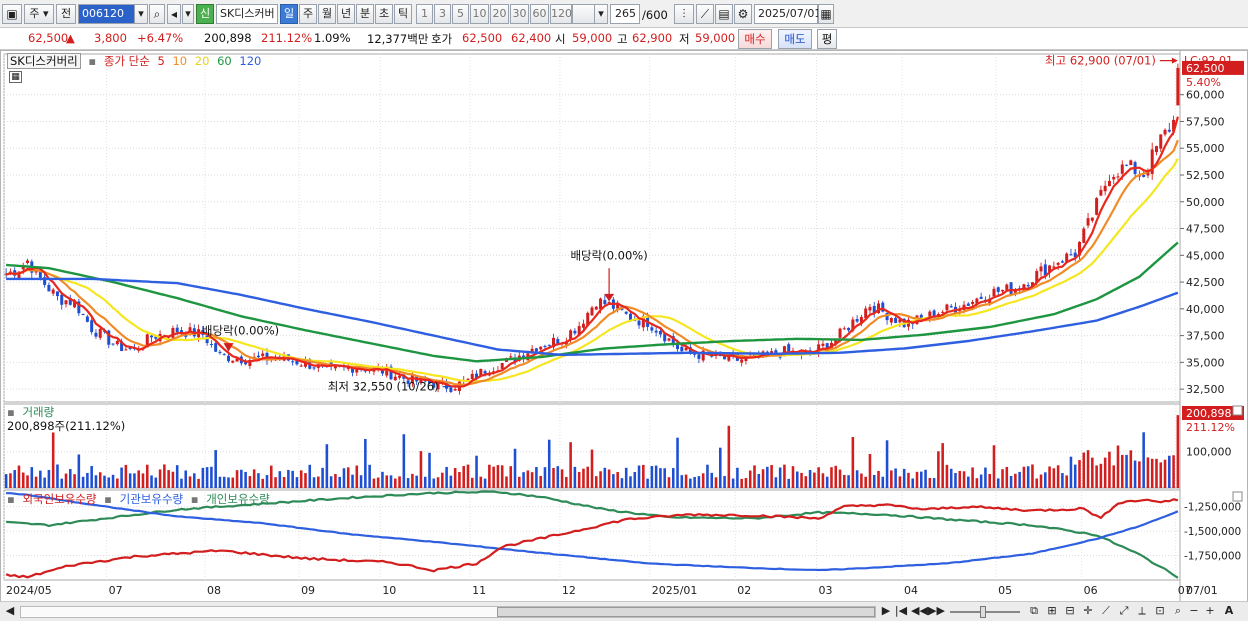 This screenshot has width=1248, height=621. Describe the element at coordinates (827, 39) in the screenshot. I see `eval-button: 평` at that location.